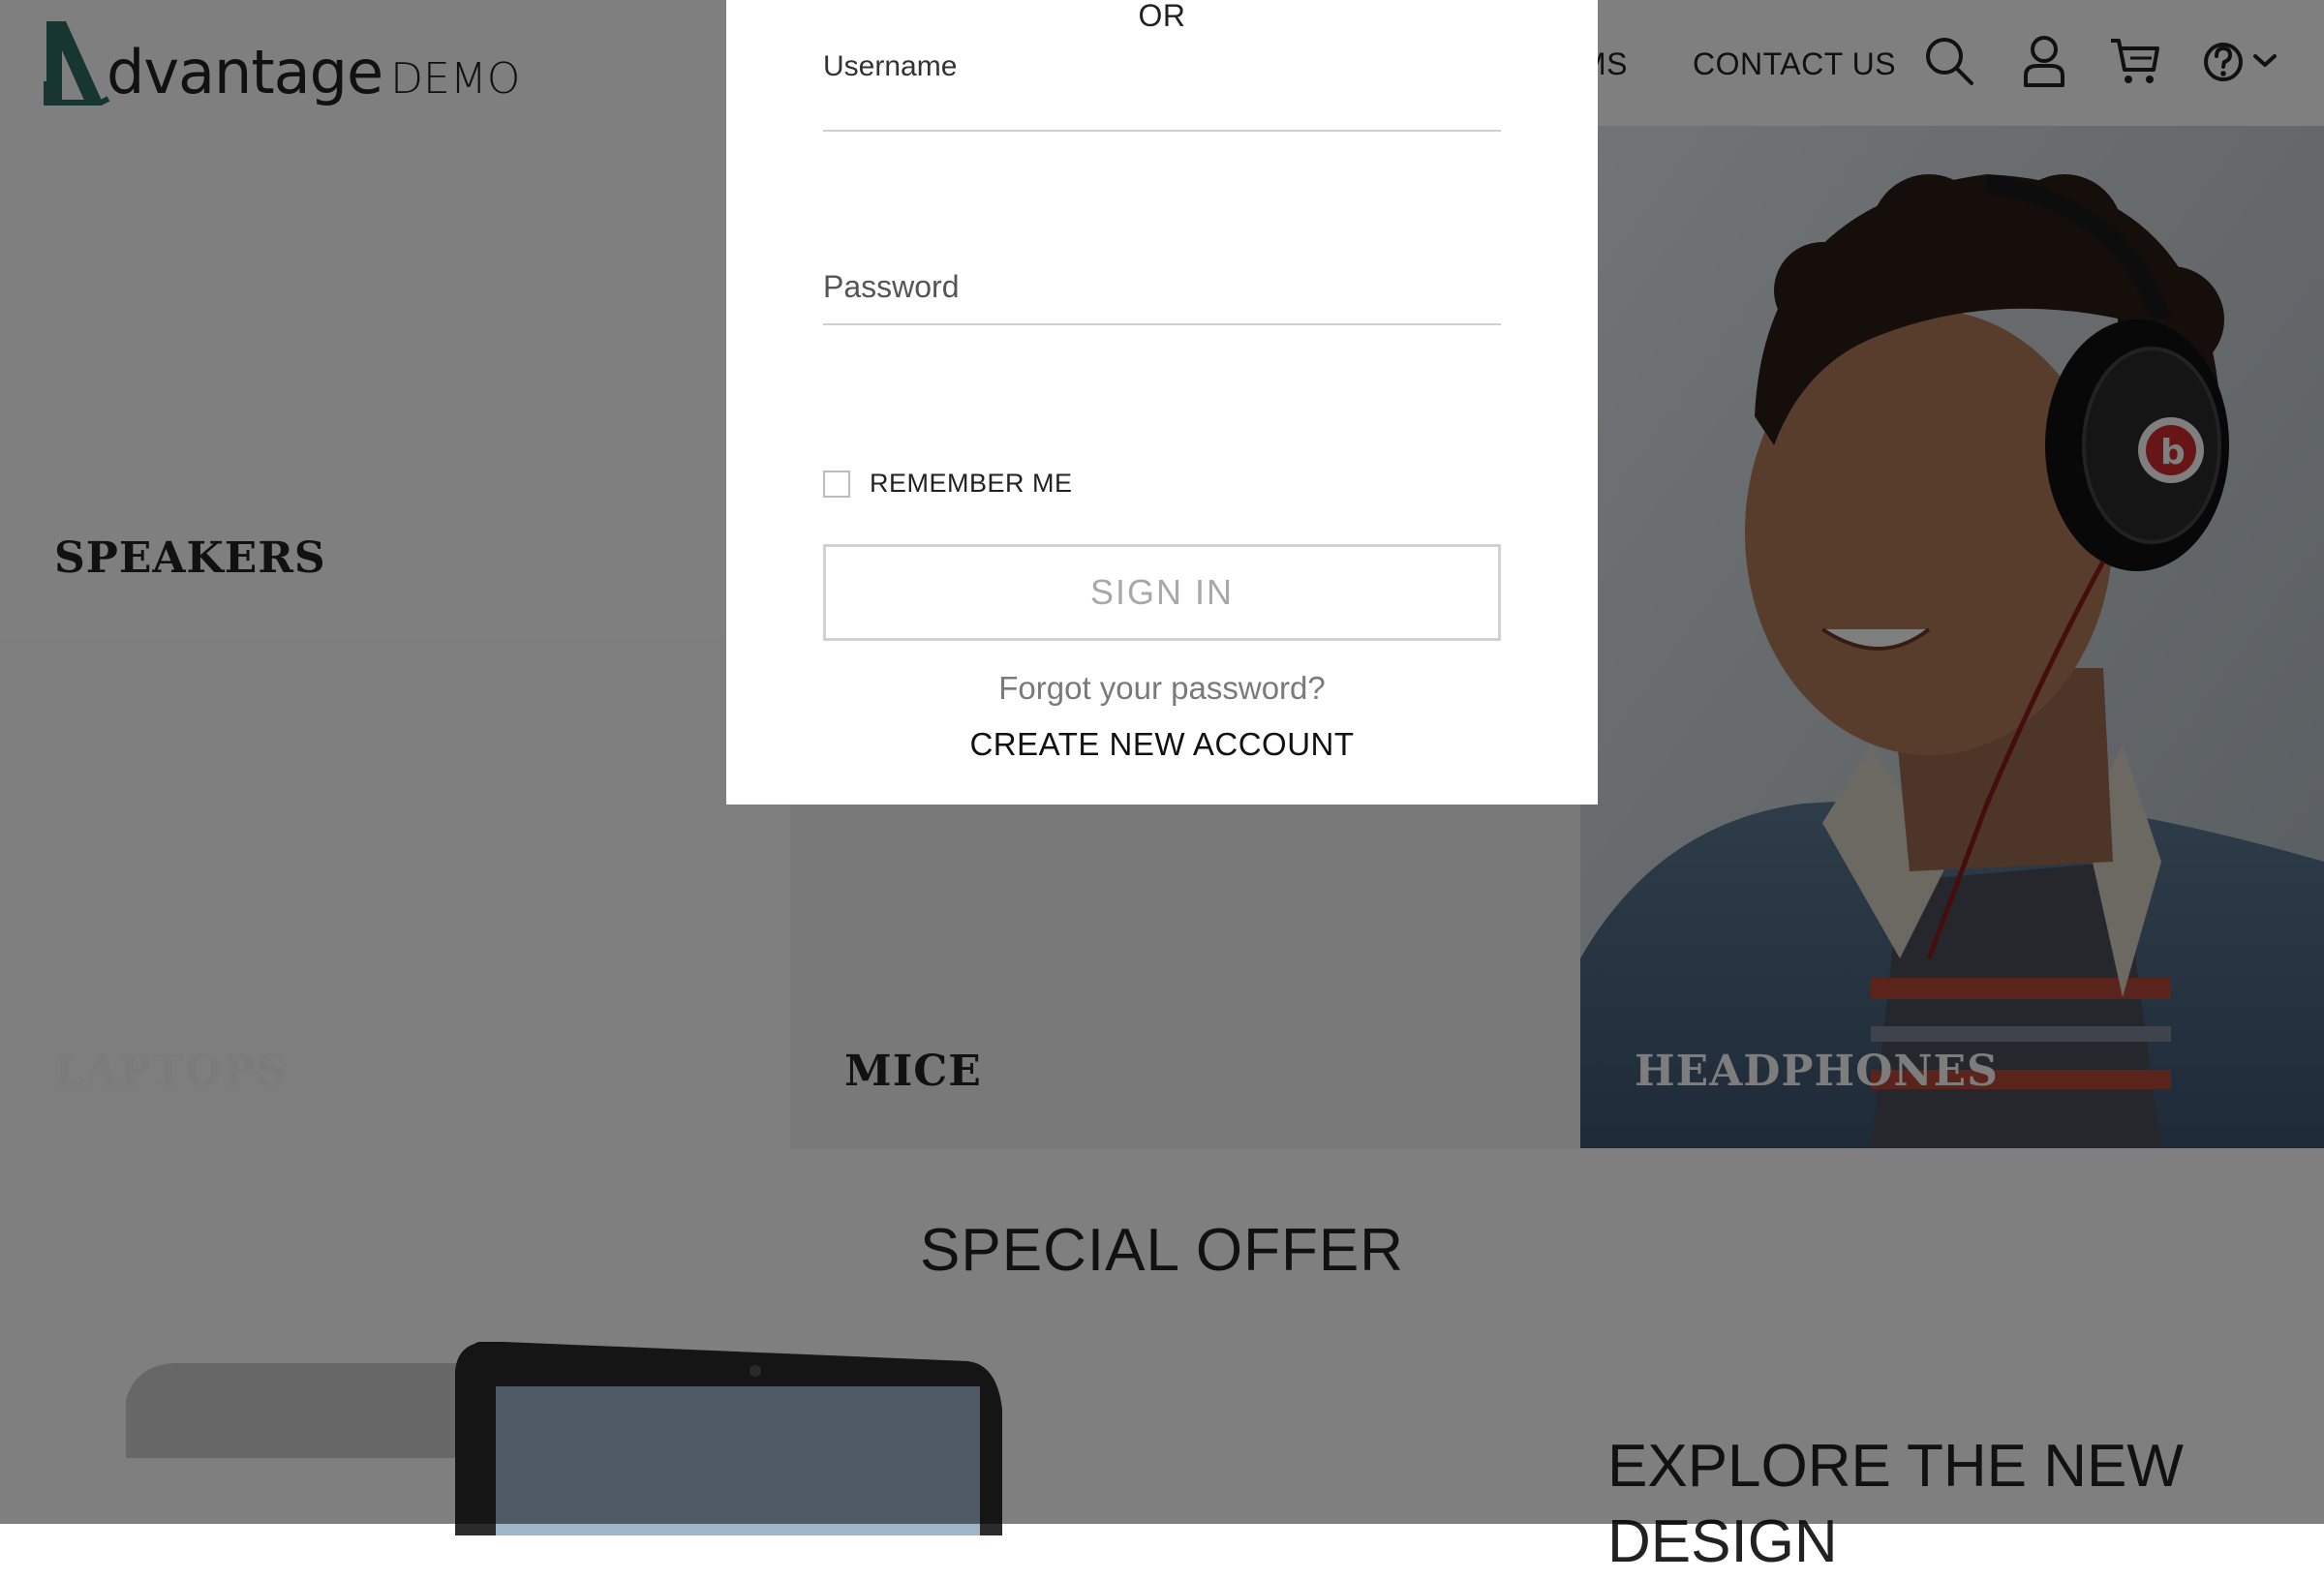 The image size is (2324, 1580). I want to click on or-divider-text: OR, so click(1162, 16).